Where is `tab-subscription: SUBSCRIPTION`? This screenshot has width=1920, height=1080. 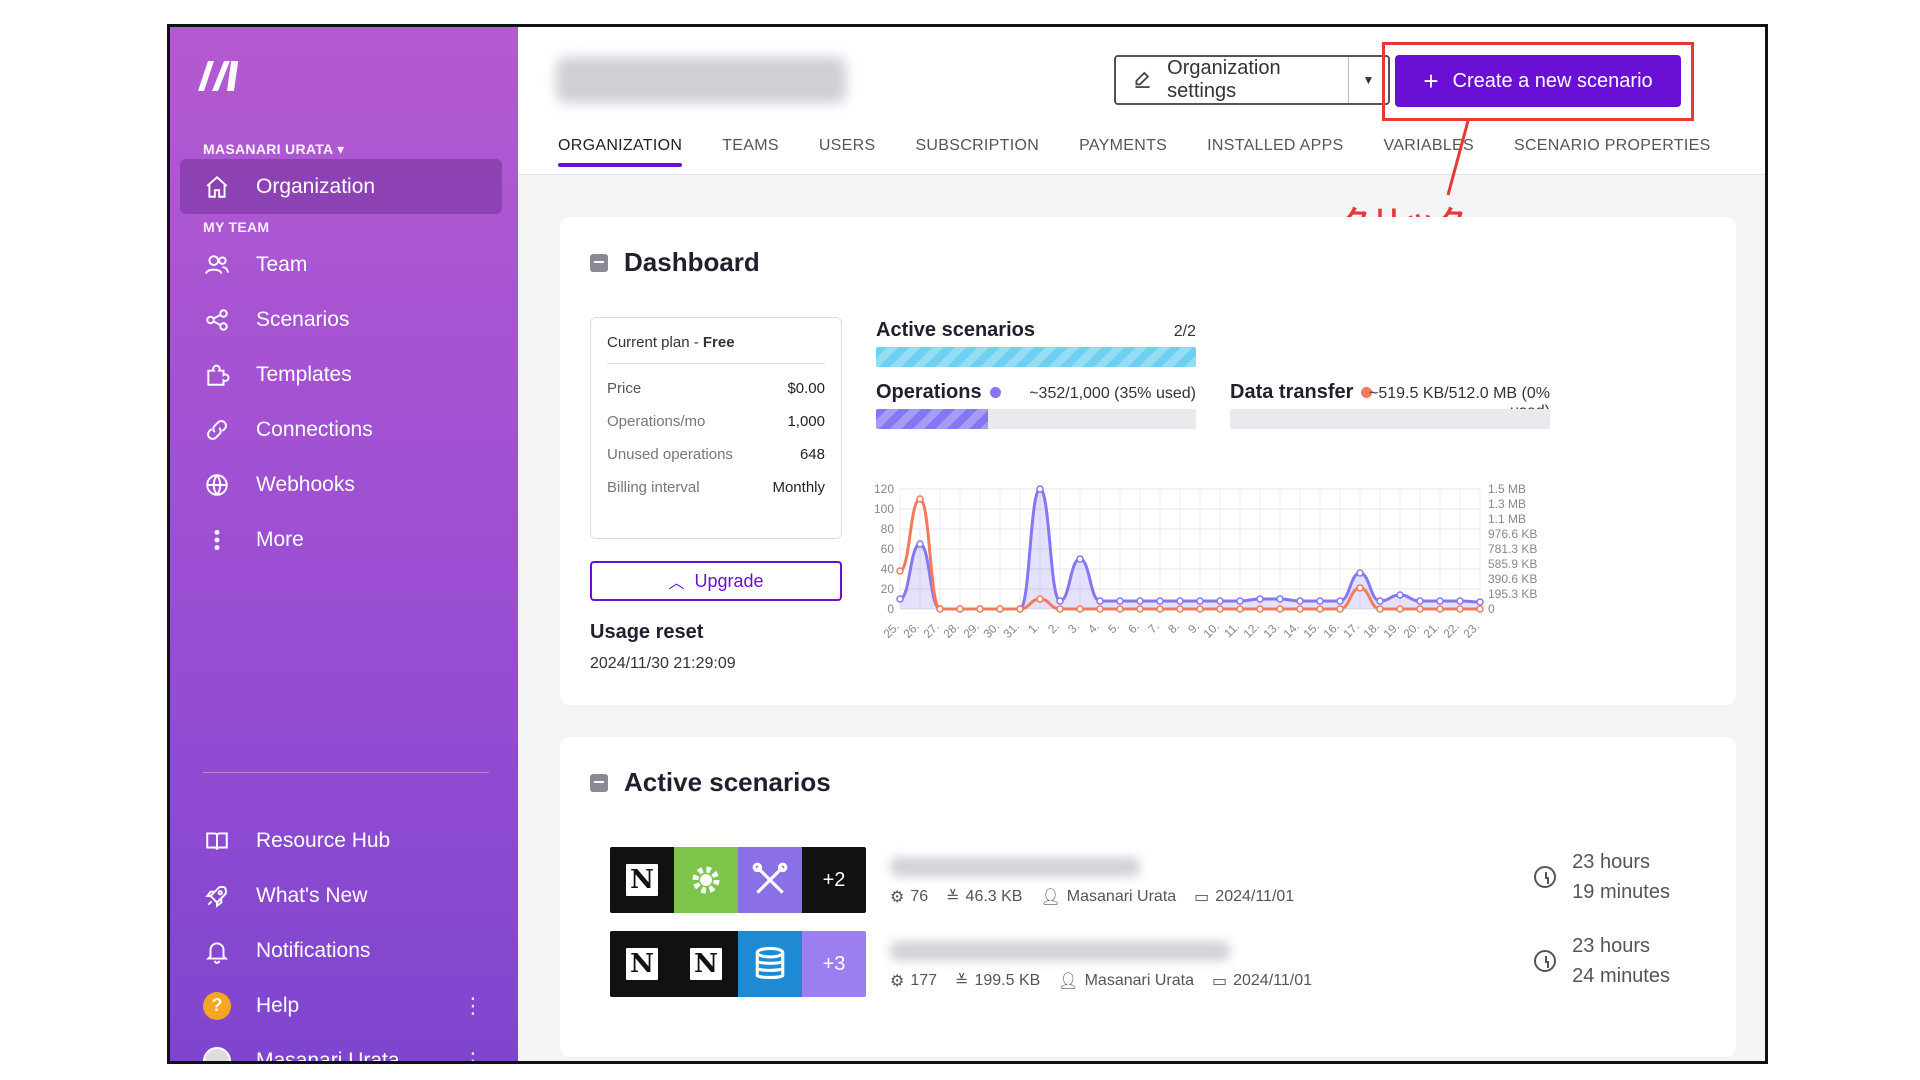
tab-subscription: SUBSCRIPTION is located at coordinates (977, 152).